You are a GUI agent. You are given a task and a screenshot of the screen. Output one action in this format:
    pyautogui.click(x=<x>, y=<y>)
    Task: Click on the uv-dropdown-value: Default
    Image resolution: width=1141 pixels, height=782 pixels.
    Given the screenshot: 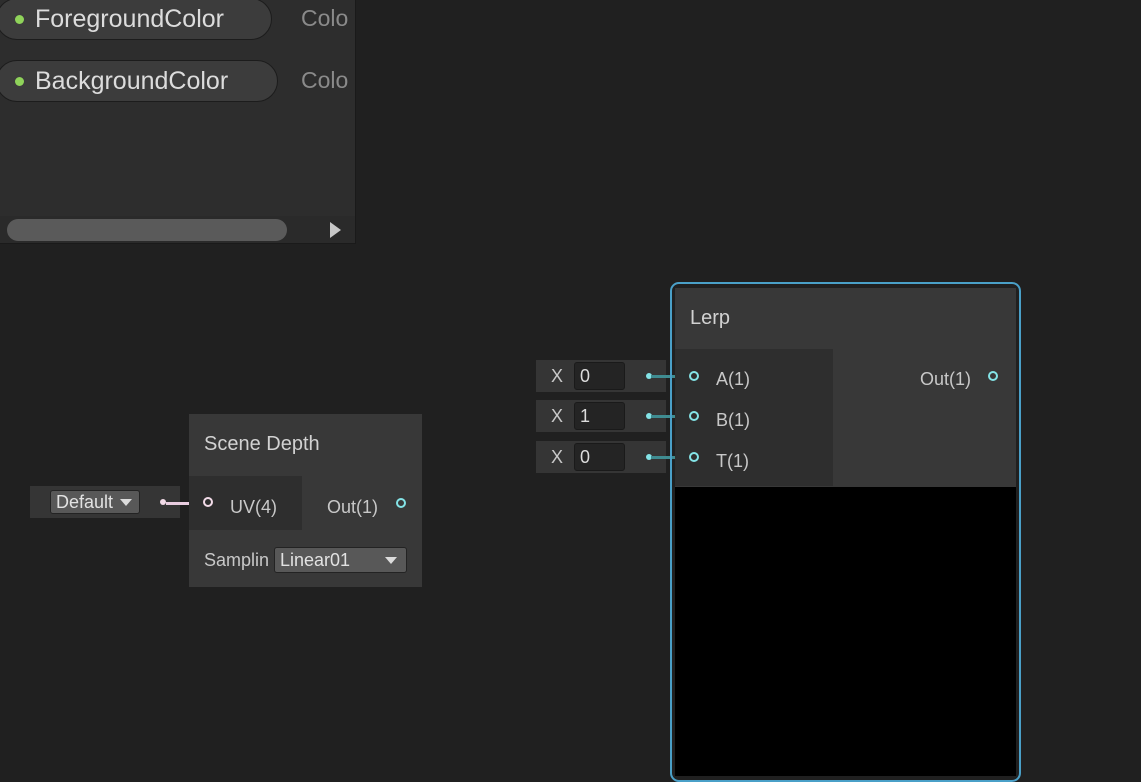 What is the action you would take?
    pyautogui.click(x=85, y=501)
    